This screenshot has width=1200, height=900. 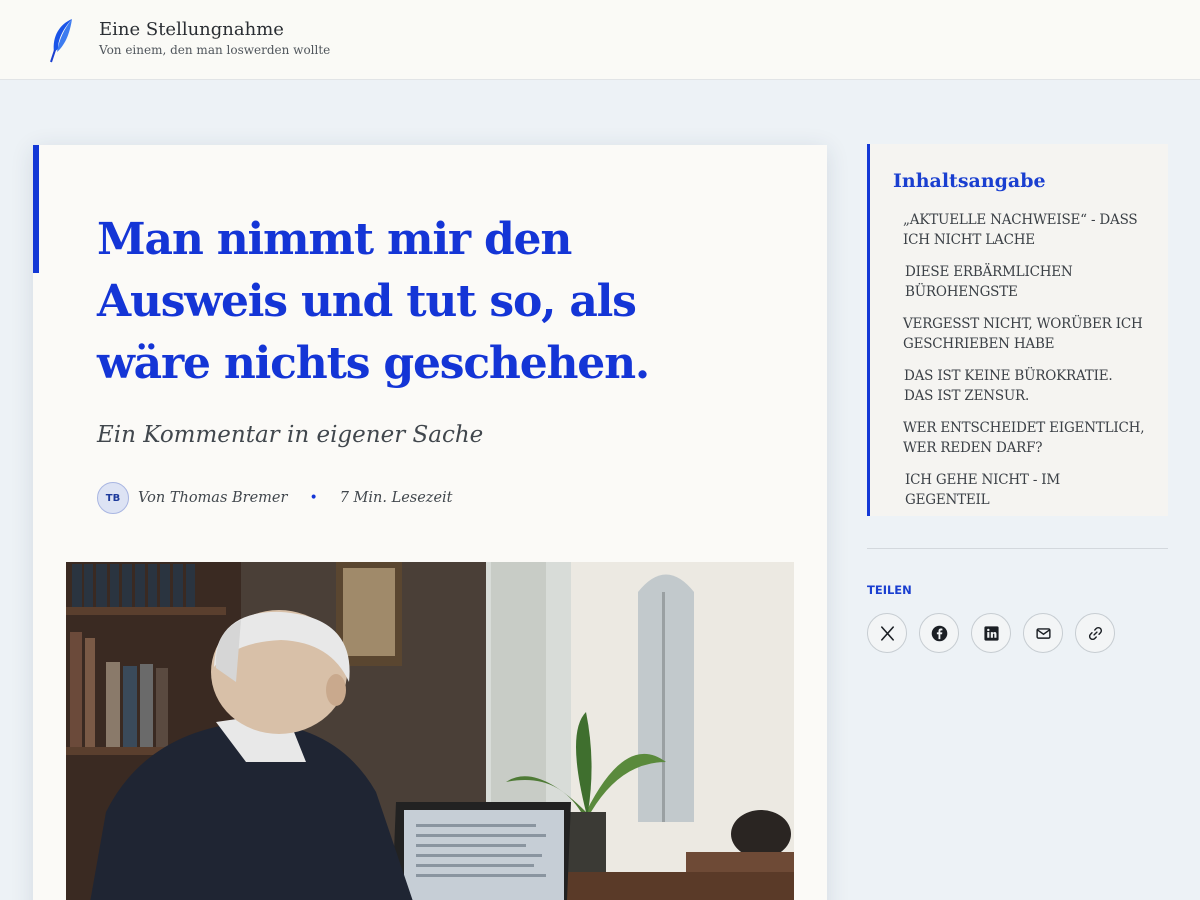 I want to click on toc-item: Diese erbärmlichen Bürohengste, so click(x=1025, y=282).